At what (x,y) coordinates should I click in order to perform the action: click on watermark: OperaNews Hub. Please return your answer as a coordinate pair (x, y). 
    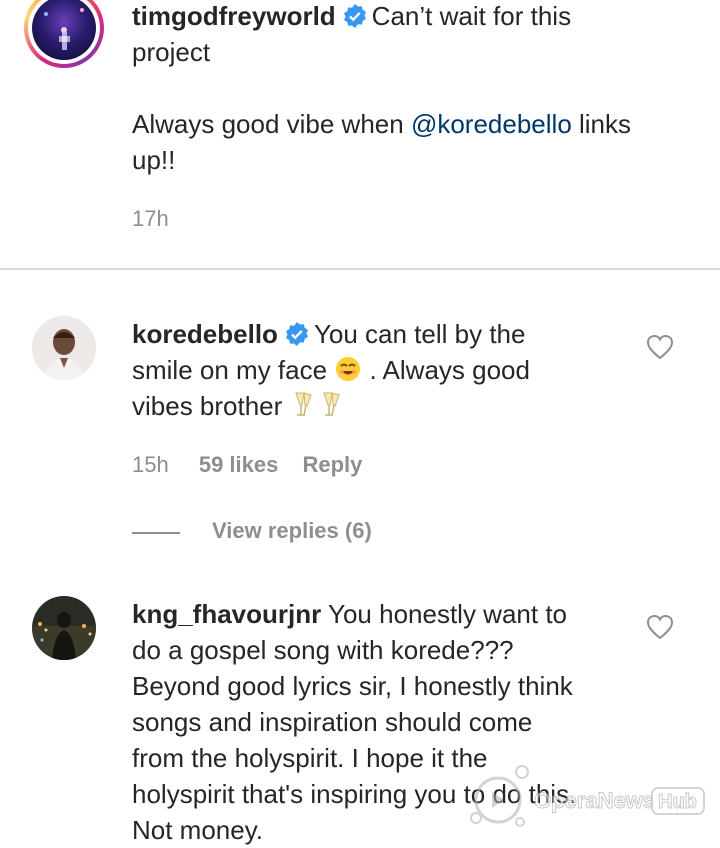
    Looking at the image, I should click on (586, 796).